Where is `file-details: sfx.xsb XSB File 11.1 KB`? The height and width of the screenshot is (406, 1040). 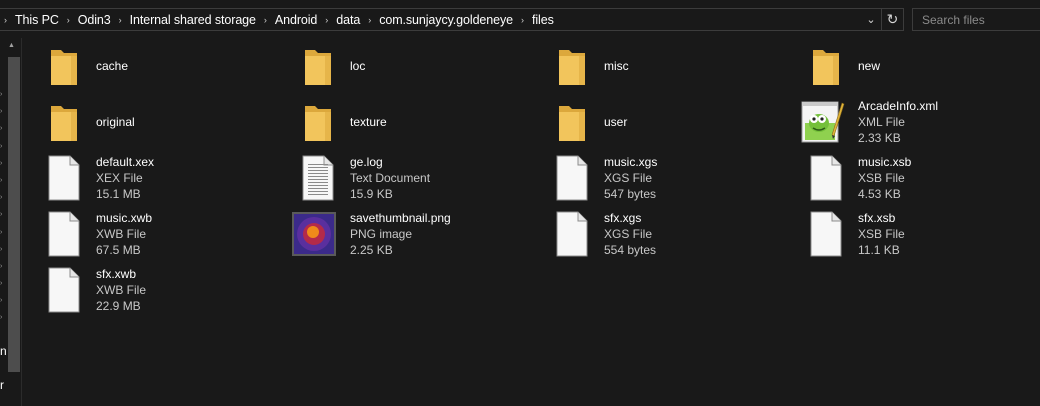 file-details: sfx.xsb XSB File 11.1 KB is located at coordinates (881, 234).